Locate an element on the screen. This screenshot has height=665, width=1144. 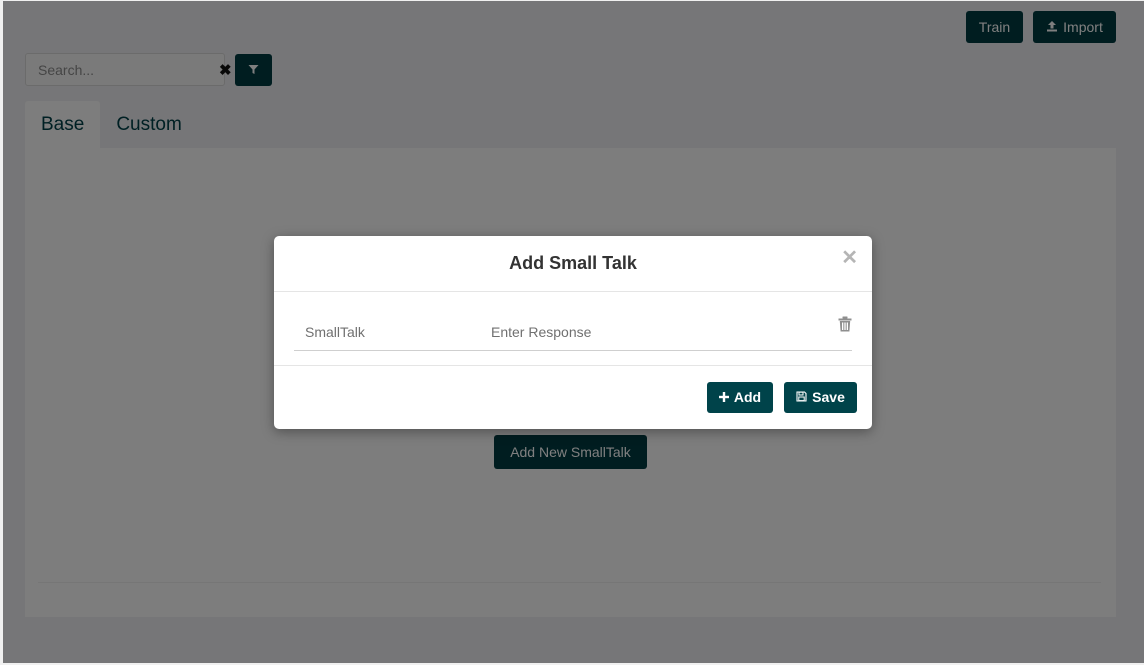
modal-title: Add Small Talk is located at coordinates (573, 263).